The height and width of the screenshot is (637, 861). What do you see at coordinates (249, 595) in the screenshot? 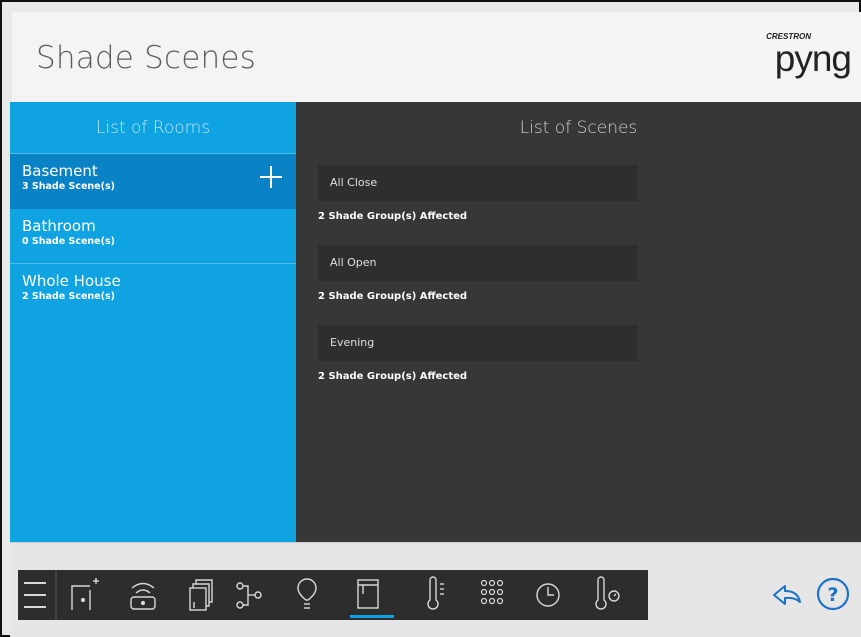
I see `scene-program-icon` at bounding box center [249, 595].